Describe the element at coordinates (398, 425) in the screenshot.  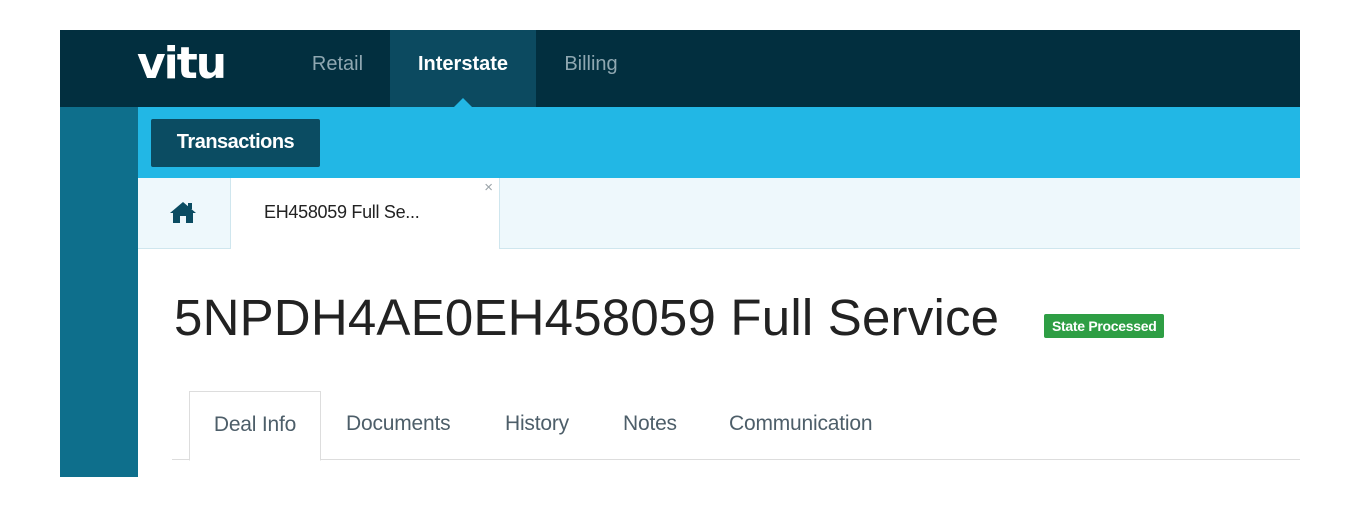
I see `tab-documents: Documents` at that location.